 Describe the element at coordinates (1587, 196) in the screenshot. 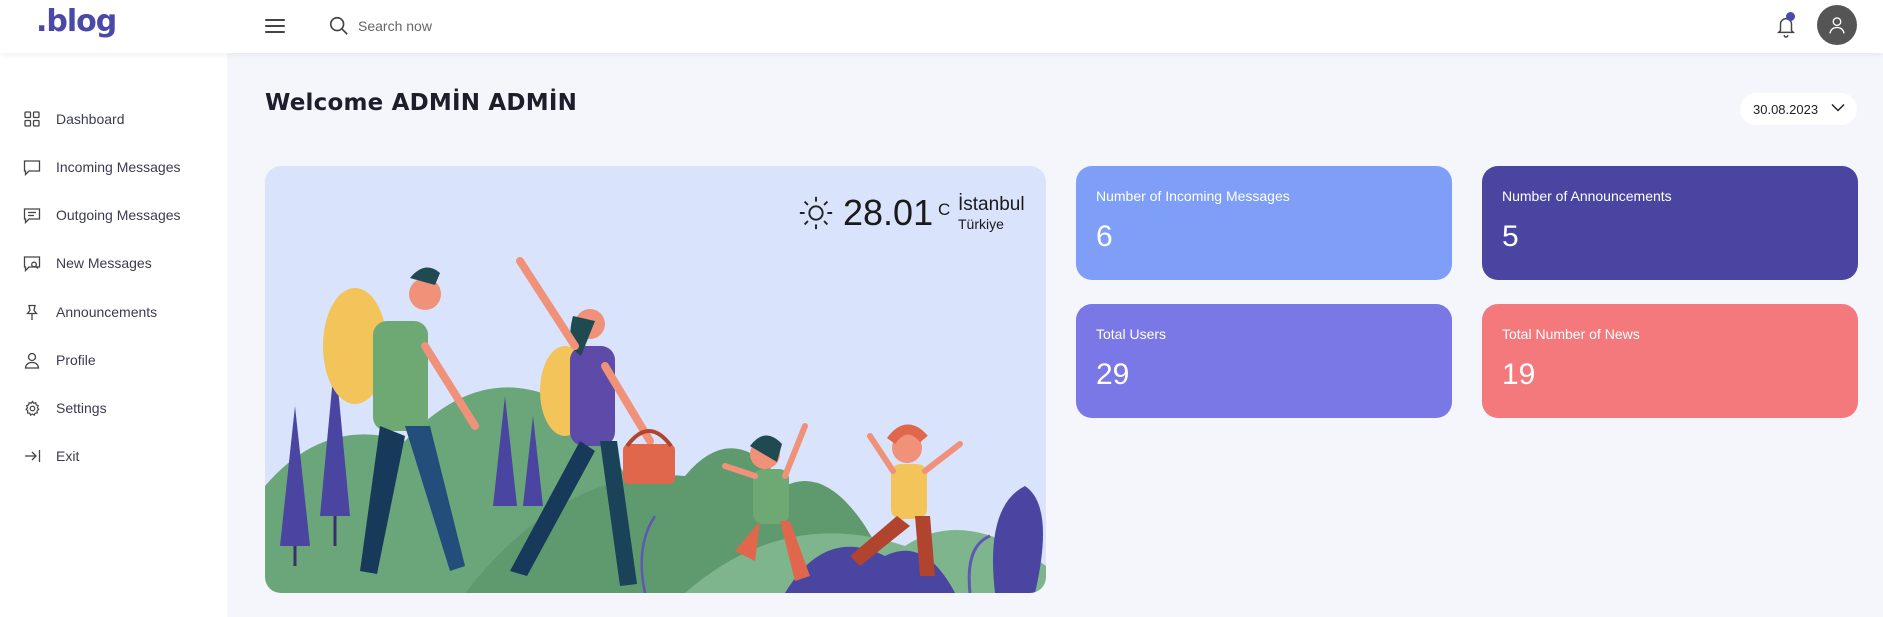

I see `stat-card-title: Number of Announcements` at that location.